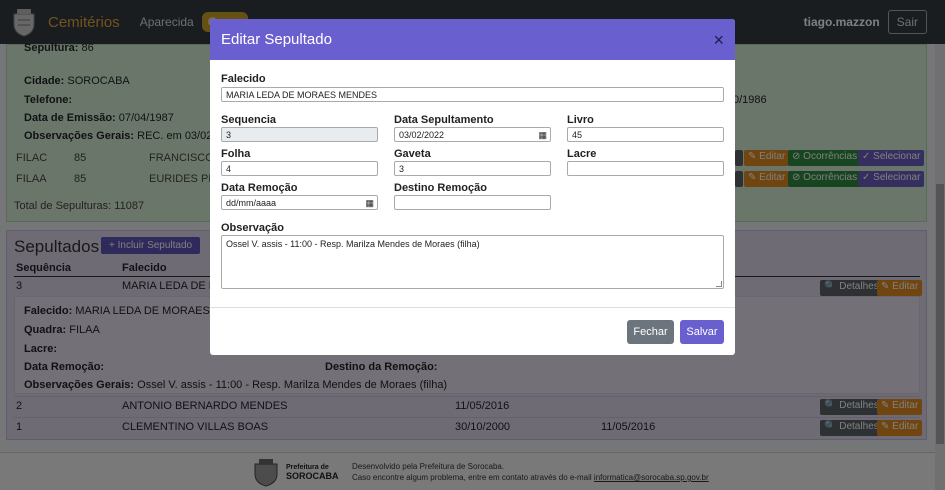  Describe the element at coordinates (299, 202) in the screenshot. I see `data-remocao-input: dd/mm/aaaa ▦` at that location.